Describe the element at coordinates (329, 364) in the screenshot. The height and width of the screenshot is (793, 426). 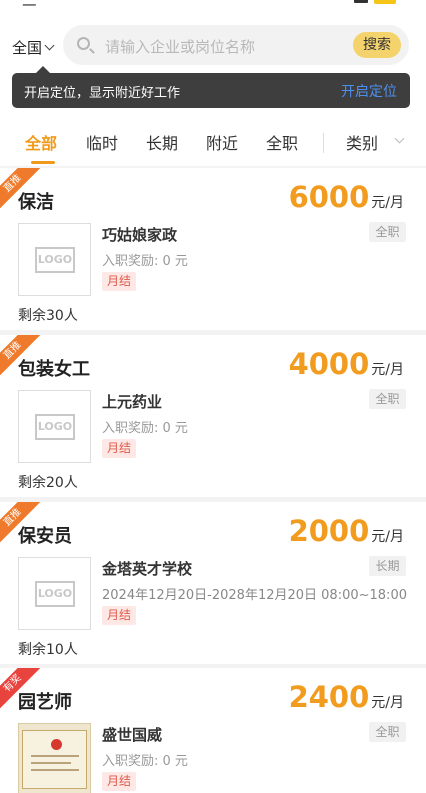
I see `salary-amount: 4000` at that location.